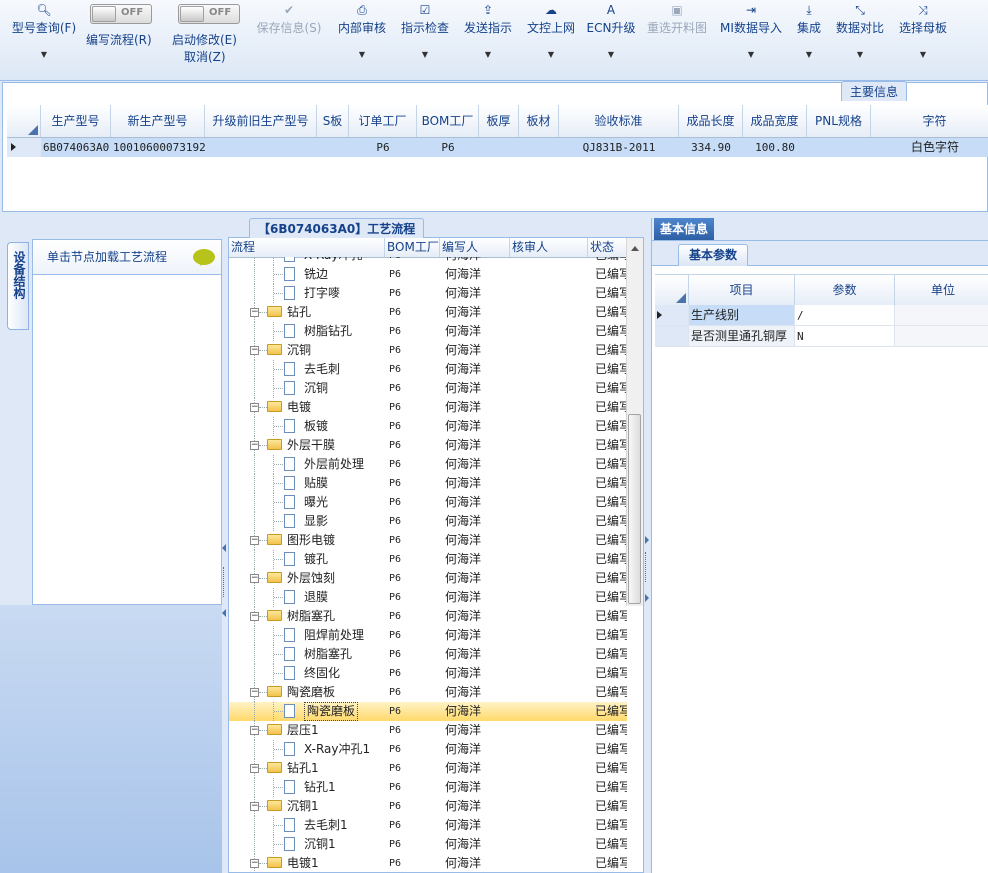 The width and height of the screenshot is (988, 873). Describe the element at coordinates (551, 36) in the screenshot. I see `toolbar-button-5: ☁ 文控上网 ▼` at that location.